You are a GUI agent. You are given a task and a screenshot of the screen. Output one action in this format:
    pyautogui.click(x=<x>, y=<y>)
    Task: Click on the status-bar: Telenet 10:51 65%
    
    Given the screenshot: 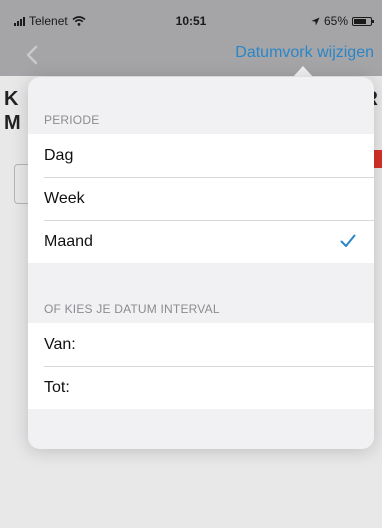 What is the action you would take?
    pyautogui.click(x=191, y=17)
    